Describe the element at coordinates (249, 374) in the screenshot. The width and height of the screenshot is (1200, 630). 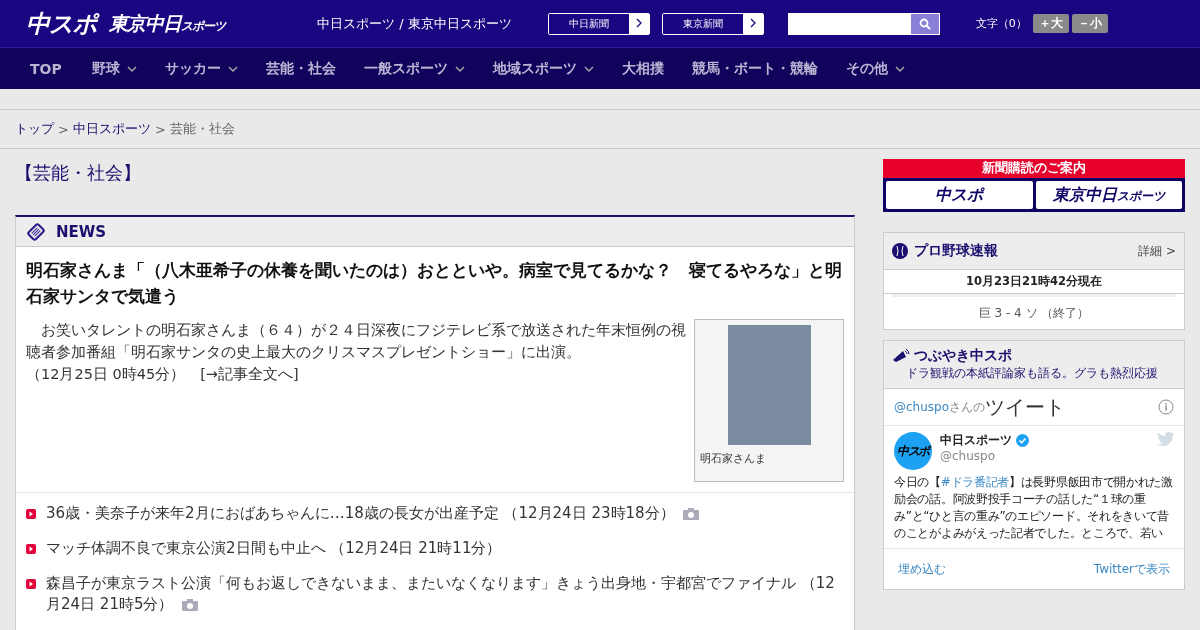
I see `read-more-link: [→記事全文へ]` at that location.